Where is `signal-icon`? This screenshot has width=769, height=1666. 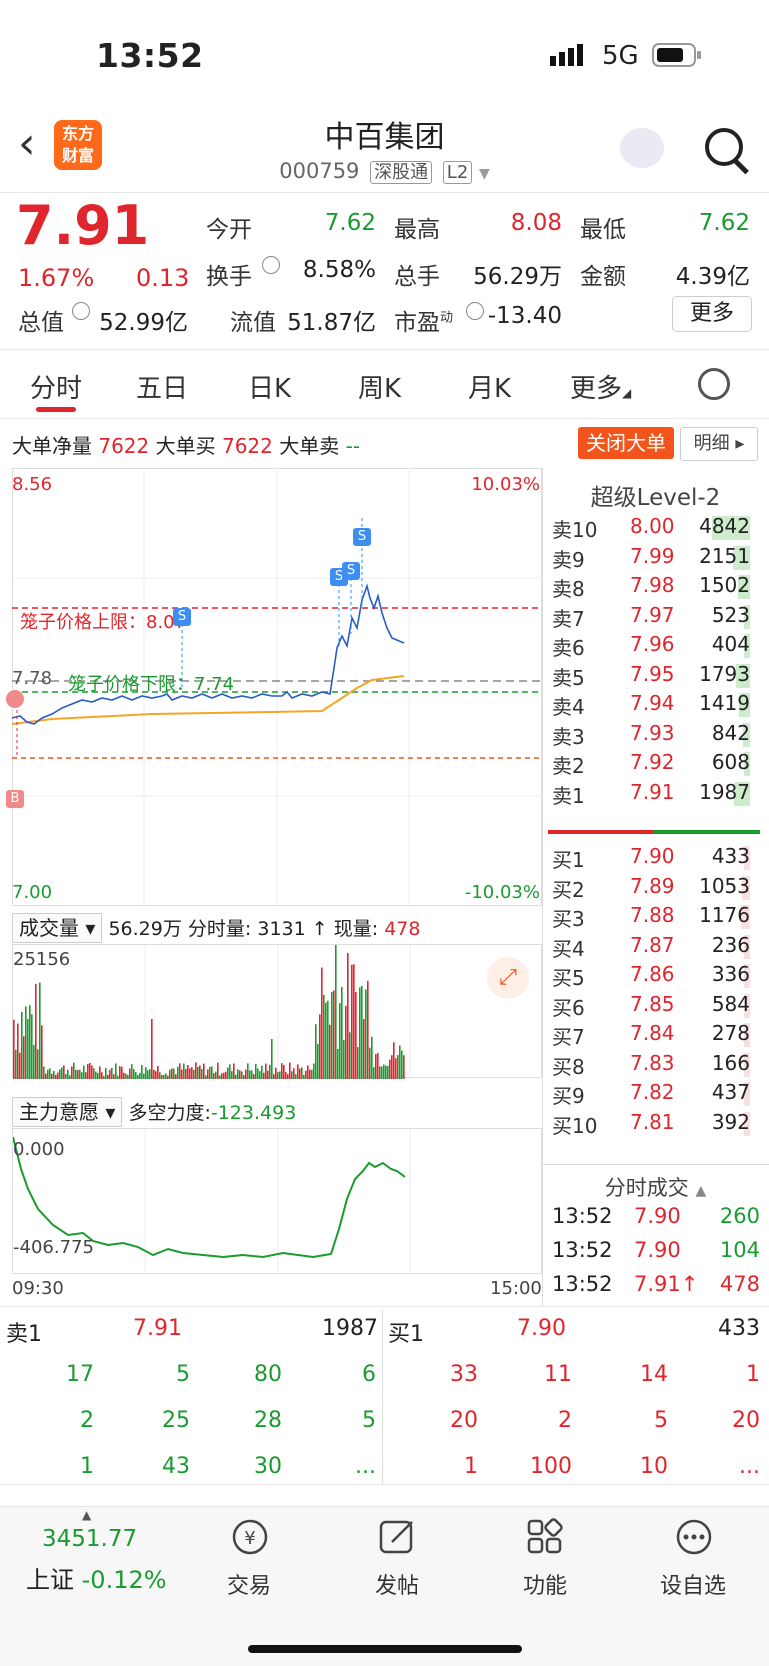 signal-icon is located at coordinates (570, 57).